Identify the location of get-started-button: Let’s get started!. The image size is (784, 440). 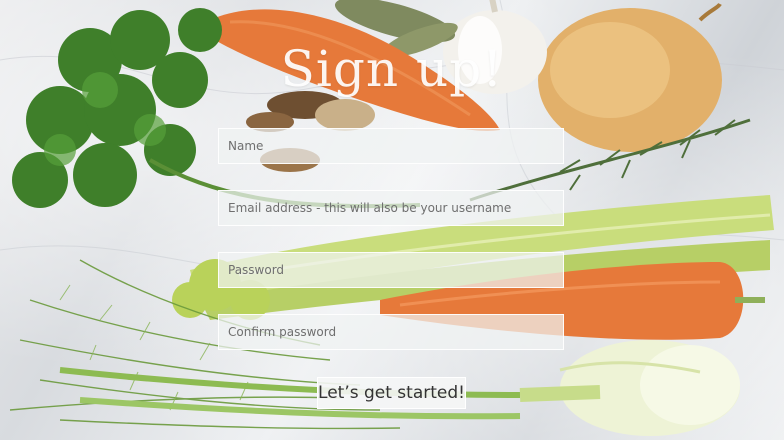
(391, 393).